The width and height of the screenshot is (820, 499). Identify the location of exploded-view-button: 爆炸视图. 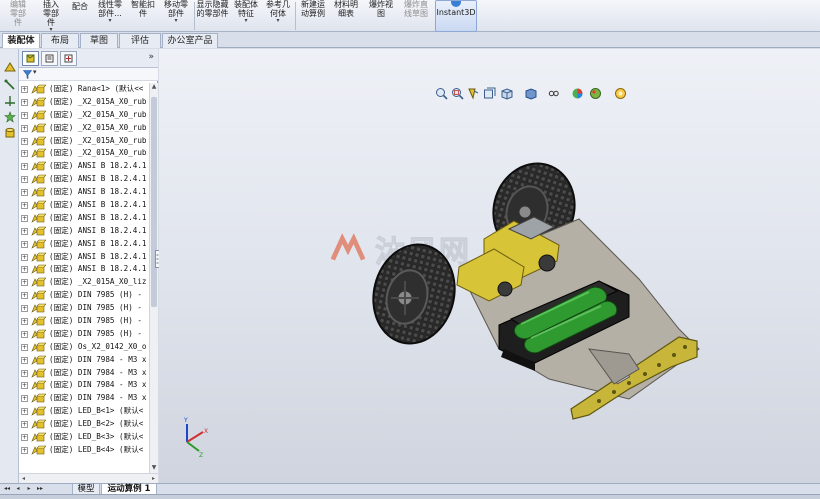
(381, 16).